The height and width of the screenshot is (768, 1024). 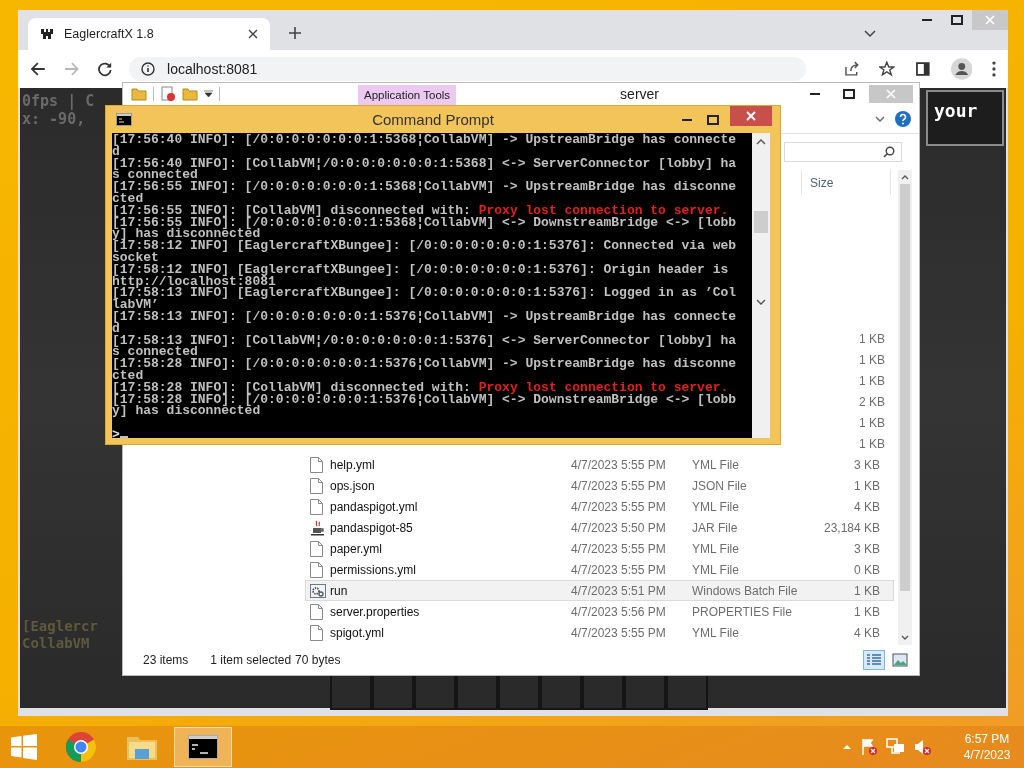 What do you see at coordinates (599, 464) in the screenshot?
I see `file-row: help.yml 4/7/2023 5:55 PM YML File 3 KB` at bounding box center [599, 464].